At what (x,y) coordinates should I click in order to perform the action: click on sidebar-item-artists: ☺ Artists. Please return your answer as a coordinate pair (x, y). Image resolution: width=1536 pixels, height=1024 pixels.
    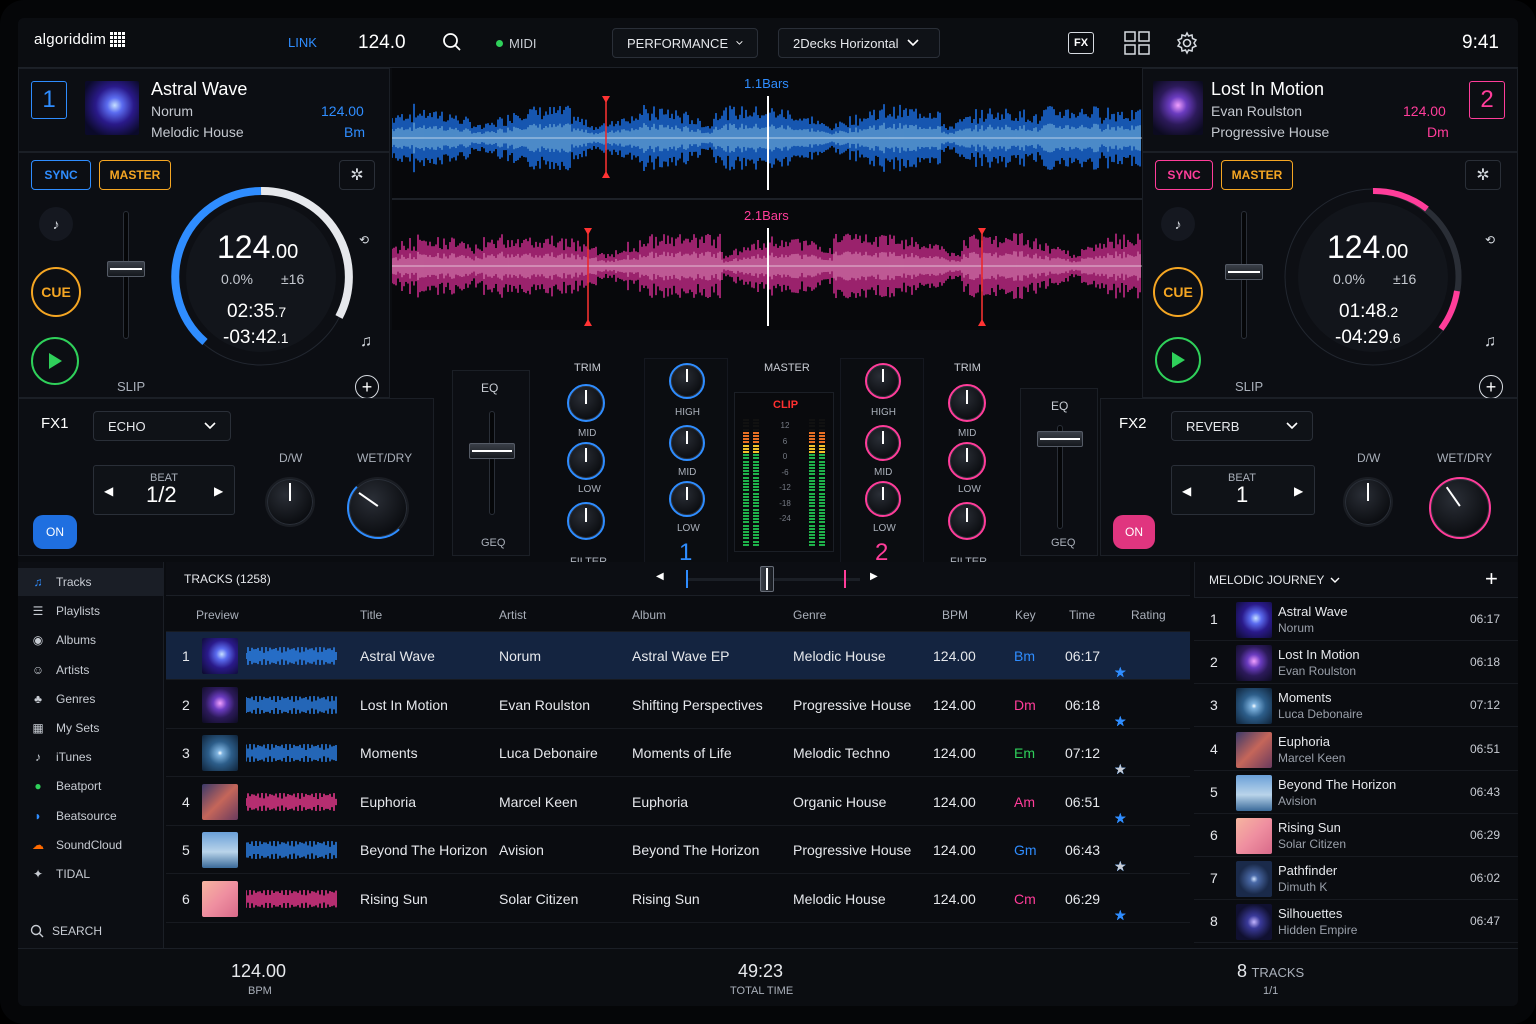
    Looking at the image, I should click on (91, 670).